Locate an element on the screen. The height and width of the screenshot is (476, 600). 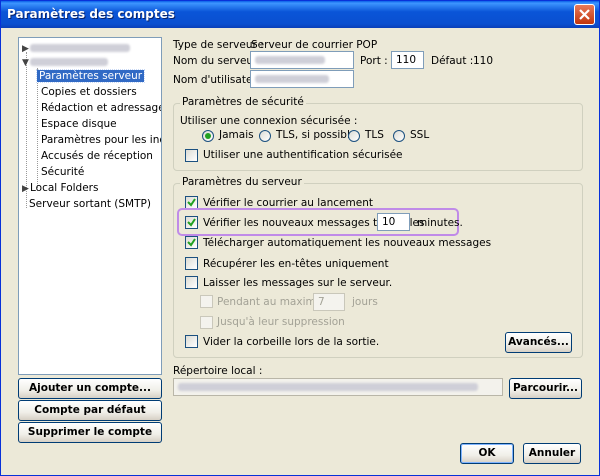
radio-never-label: Jamais is located at coordinates (236, 135).